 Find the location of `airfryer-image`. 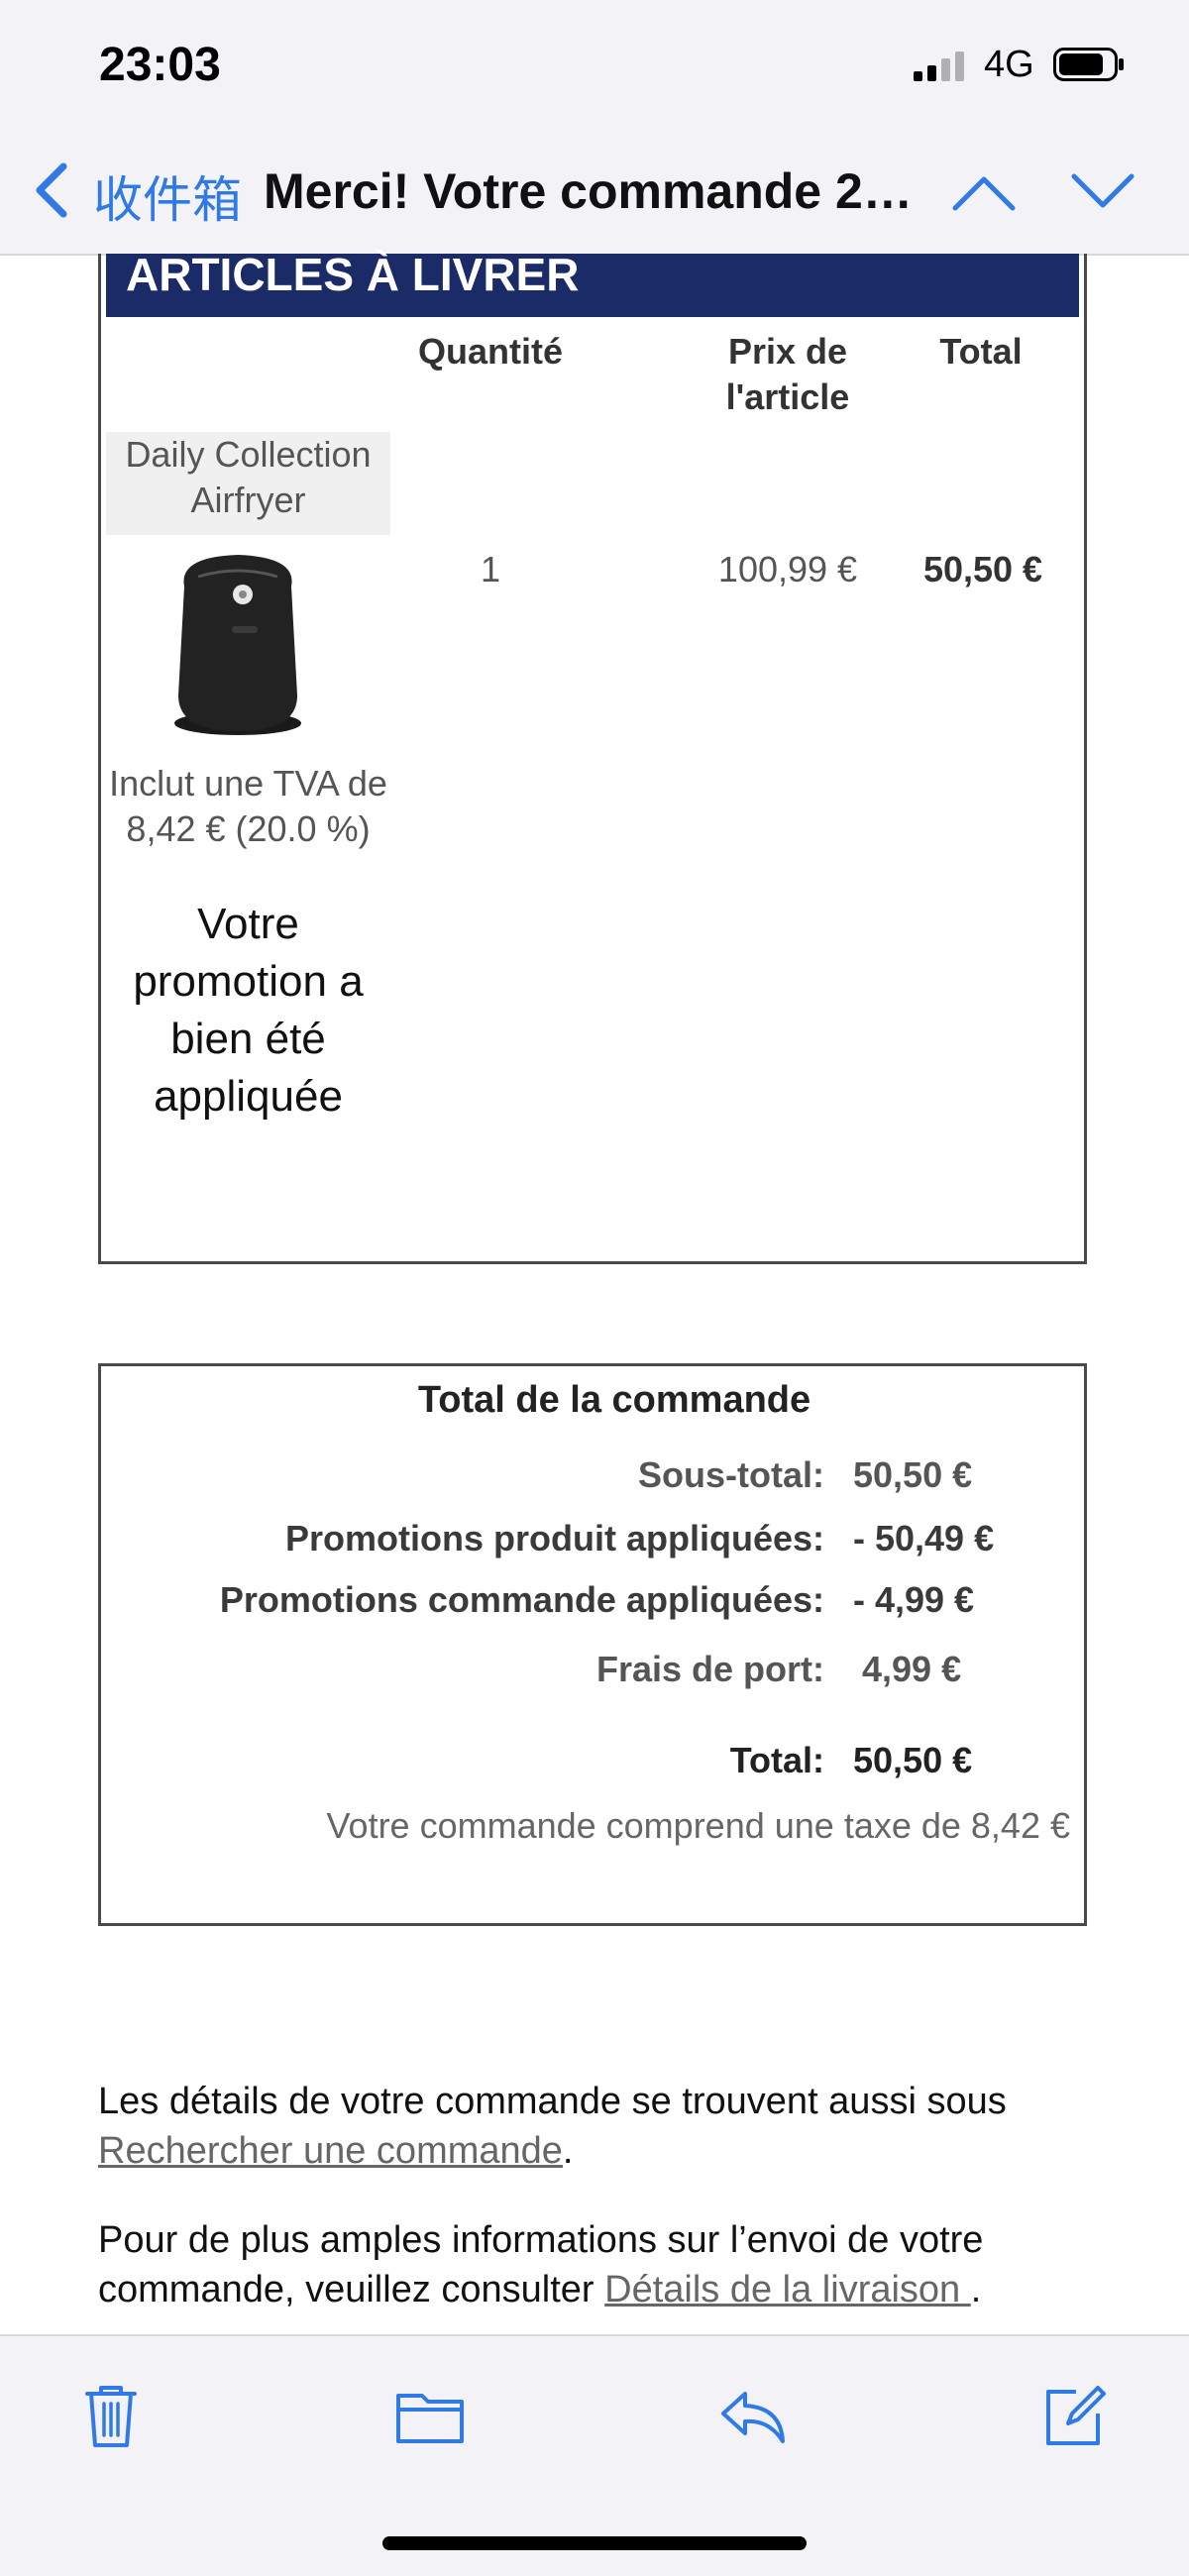

airfryer-image is located at coordinates (238, 646).